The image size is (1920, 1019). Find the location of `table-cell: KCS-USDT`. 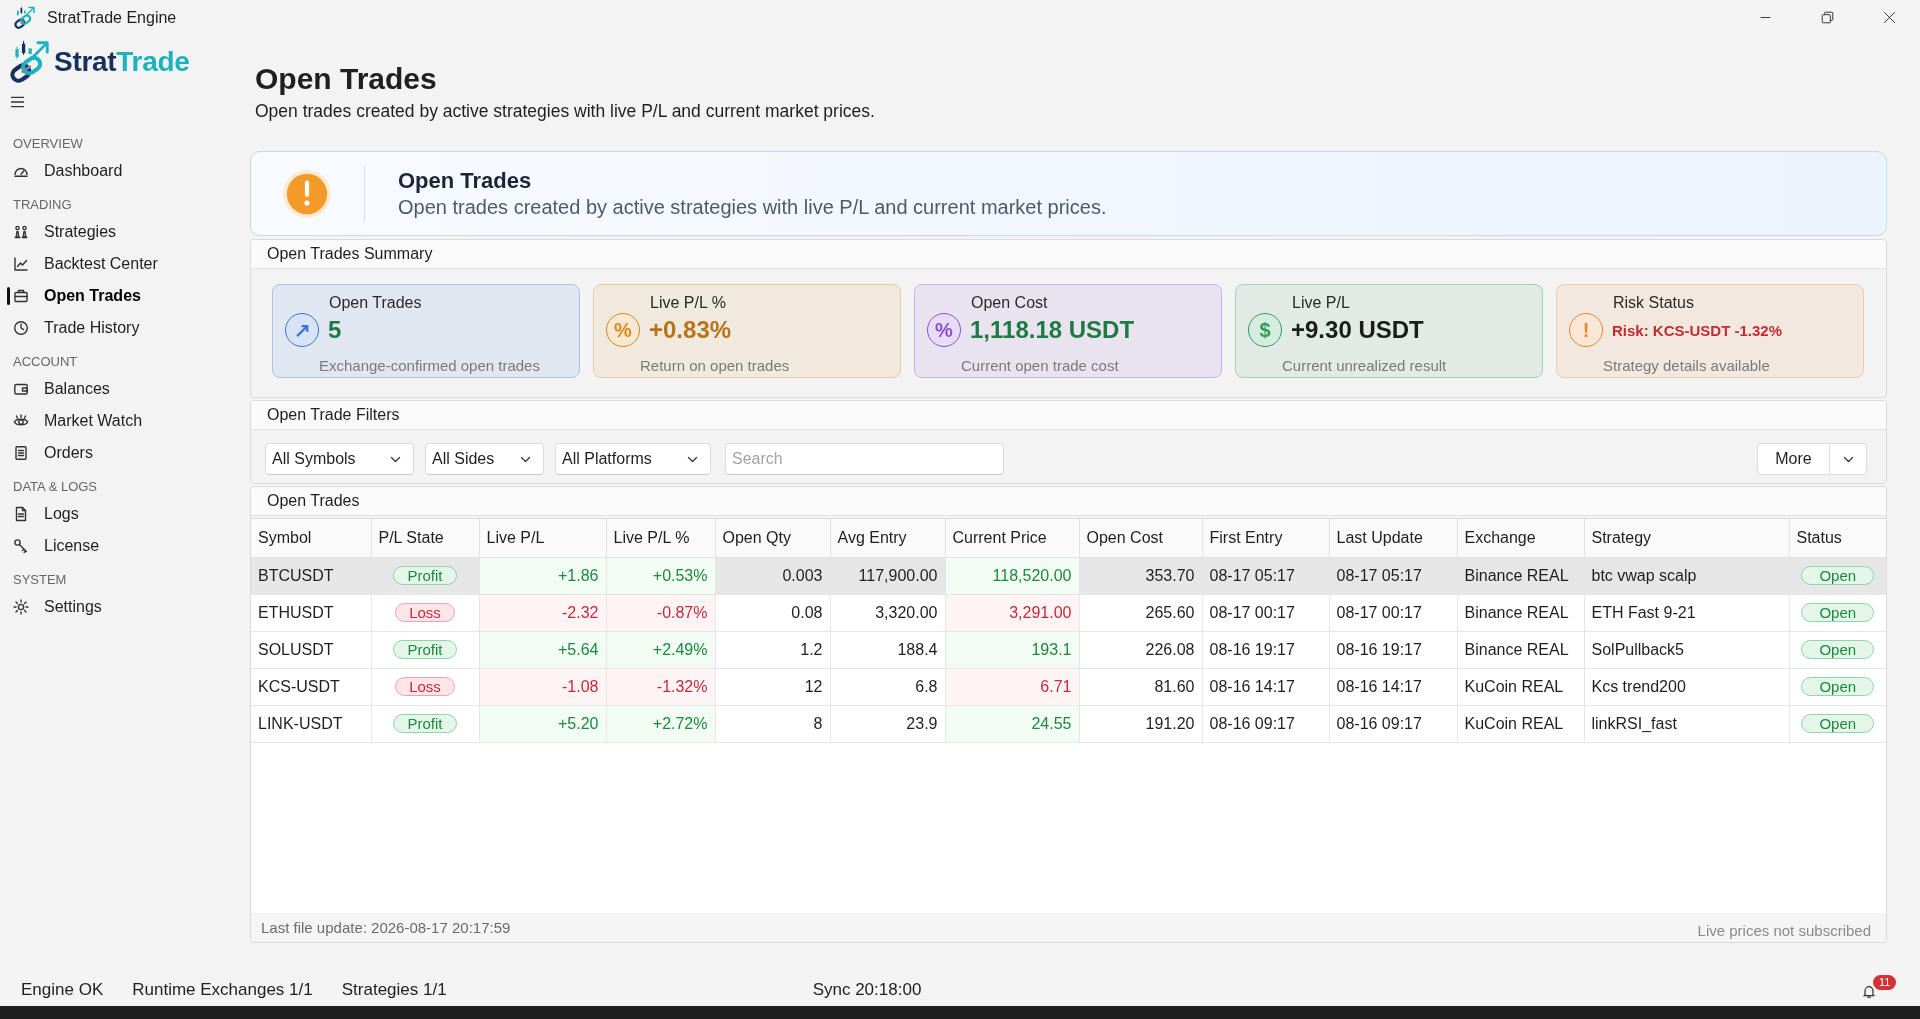

table-cell: KCS-USDT is located at coordinates (311, 686).